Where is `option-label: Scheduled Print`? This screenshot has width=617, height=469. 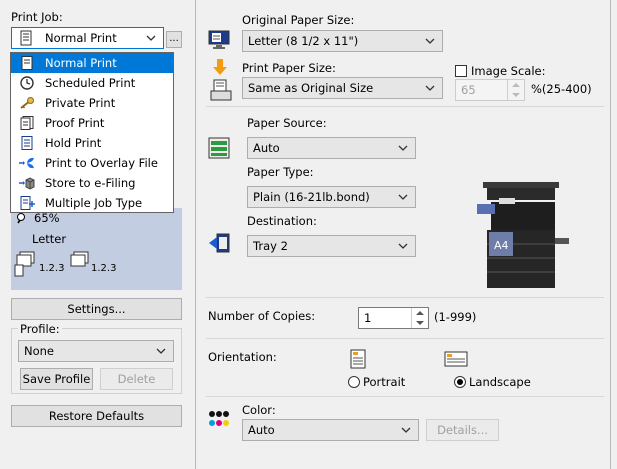
option-label: Scheduled Print is located at coordinates (90, 83).